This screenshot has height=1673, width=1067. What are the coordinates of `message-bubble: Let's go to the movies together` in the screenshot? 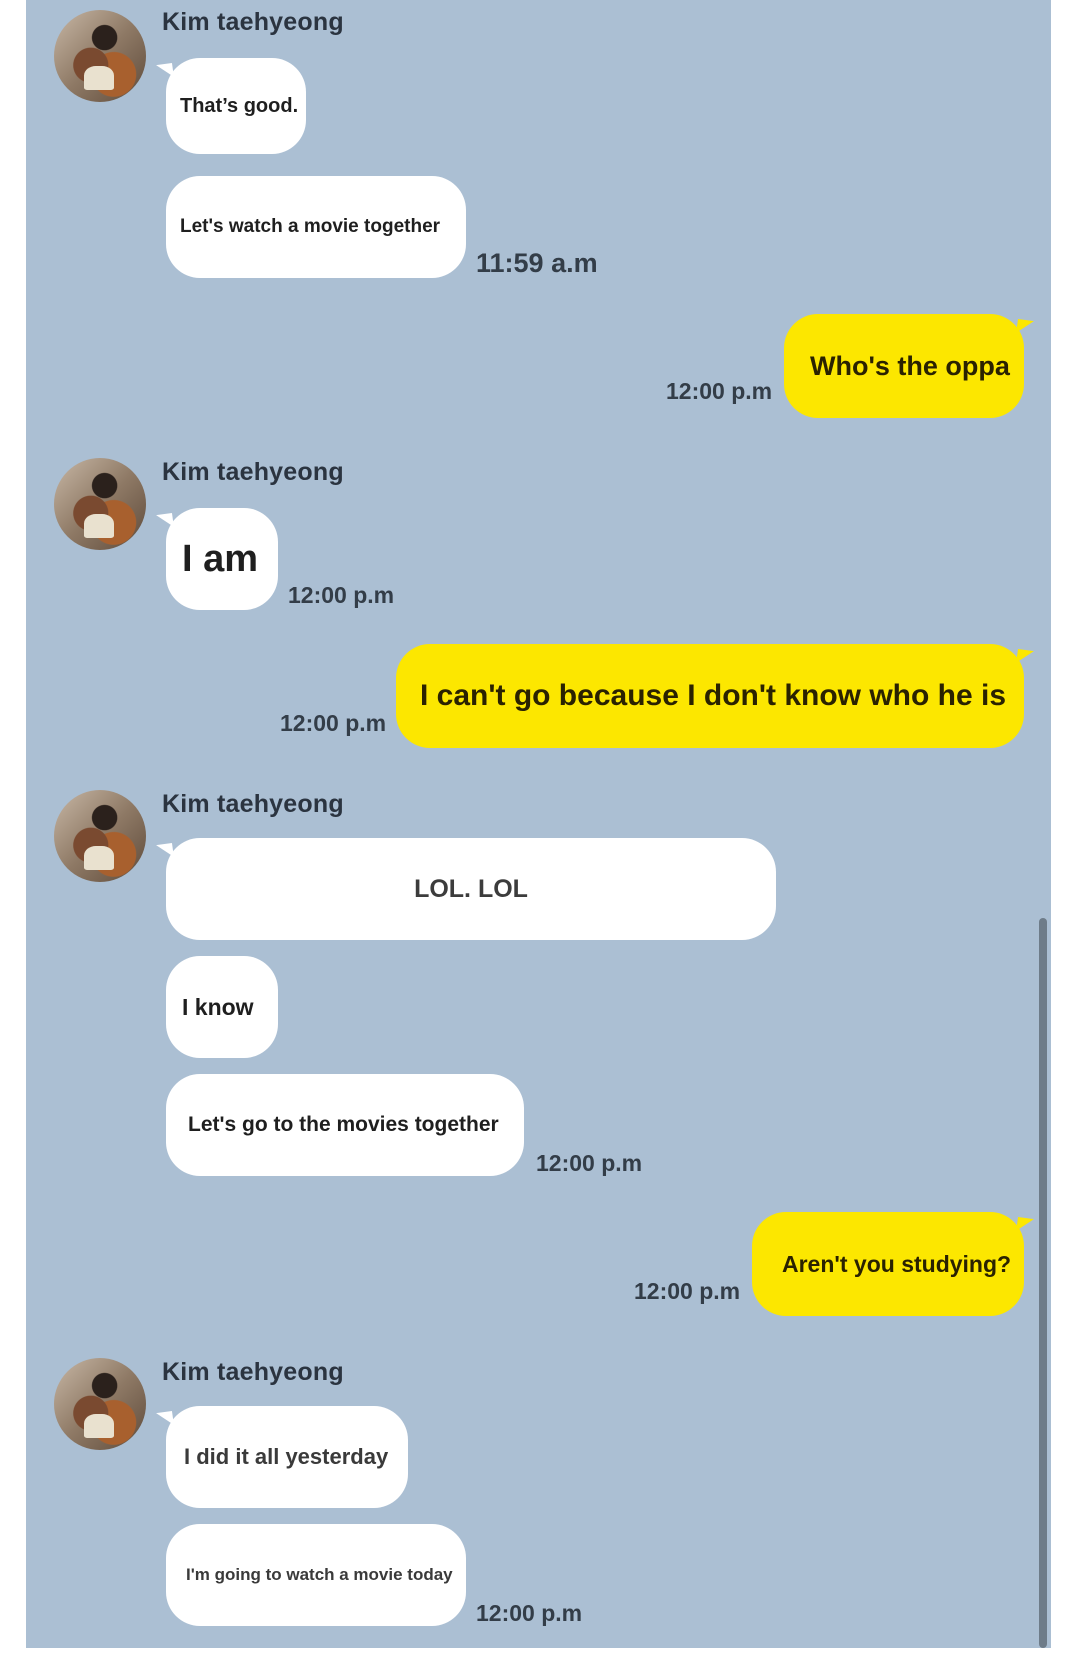 It's located at (345, 1125).